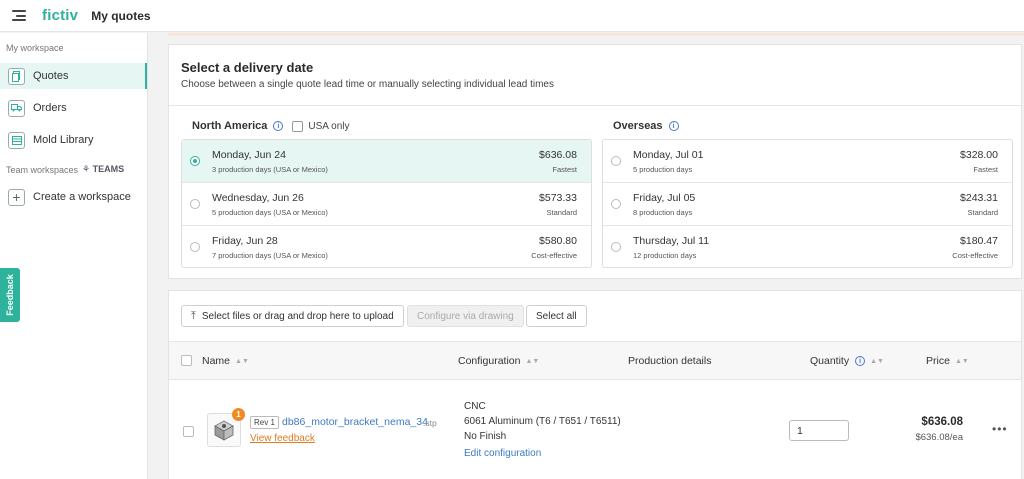 This screenshot has width=1024, height=479. I want to click on row-checkbox, so click(188, 431).